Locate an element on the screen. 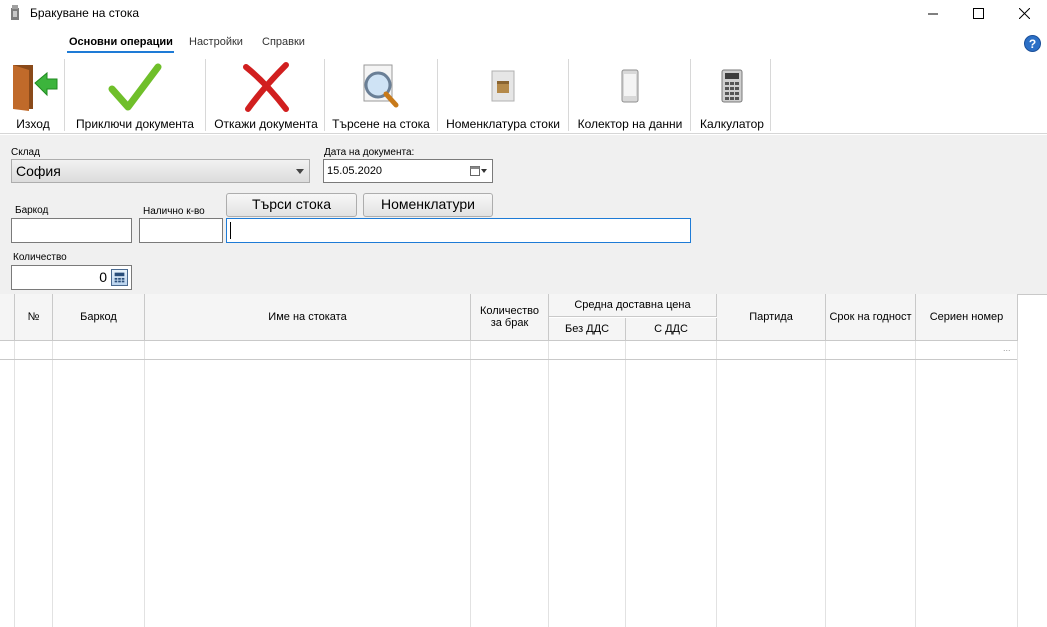  tab-settings: Настройки is located at coordinates (216, 42).